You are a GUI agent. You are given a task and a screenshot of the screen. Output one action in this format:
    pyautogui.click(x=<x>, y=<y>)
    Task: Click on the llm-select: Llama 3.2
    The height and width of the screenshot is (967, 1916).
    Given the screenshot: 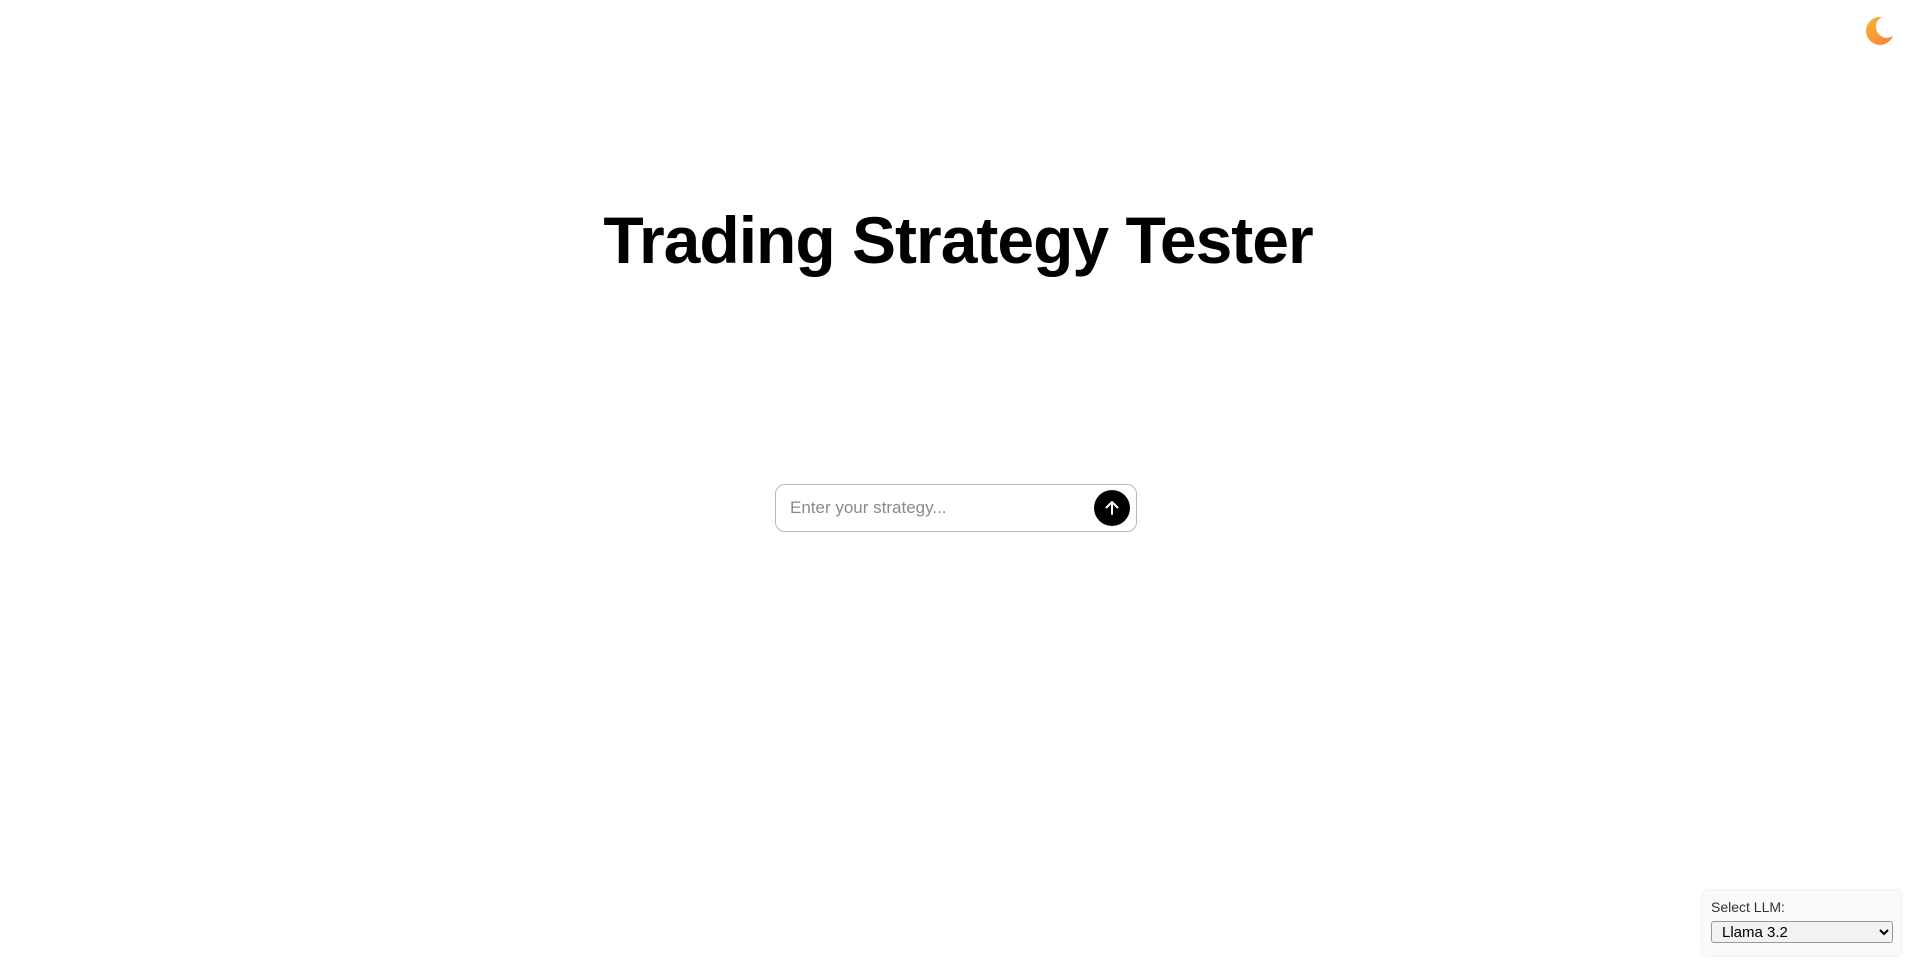 What is the action you would take?
    pyautogui.click(x=1802, y=932)
    